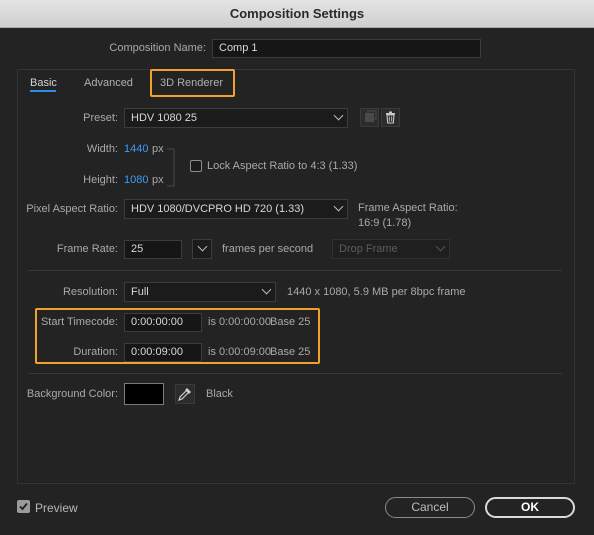 This screenshot has width=594, height=535. Describe the element at coordinates (100, 118) in the screenshot. I see `preset-label: Preset:` at that location.